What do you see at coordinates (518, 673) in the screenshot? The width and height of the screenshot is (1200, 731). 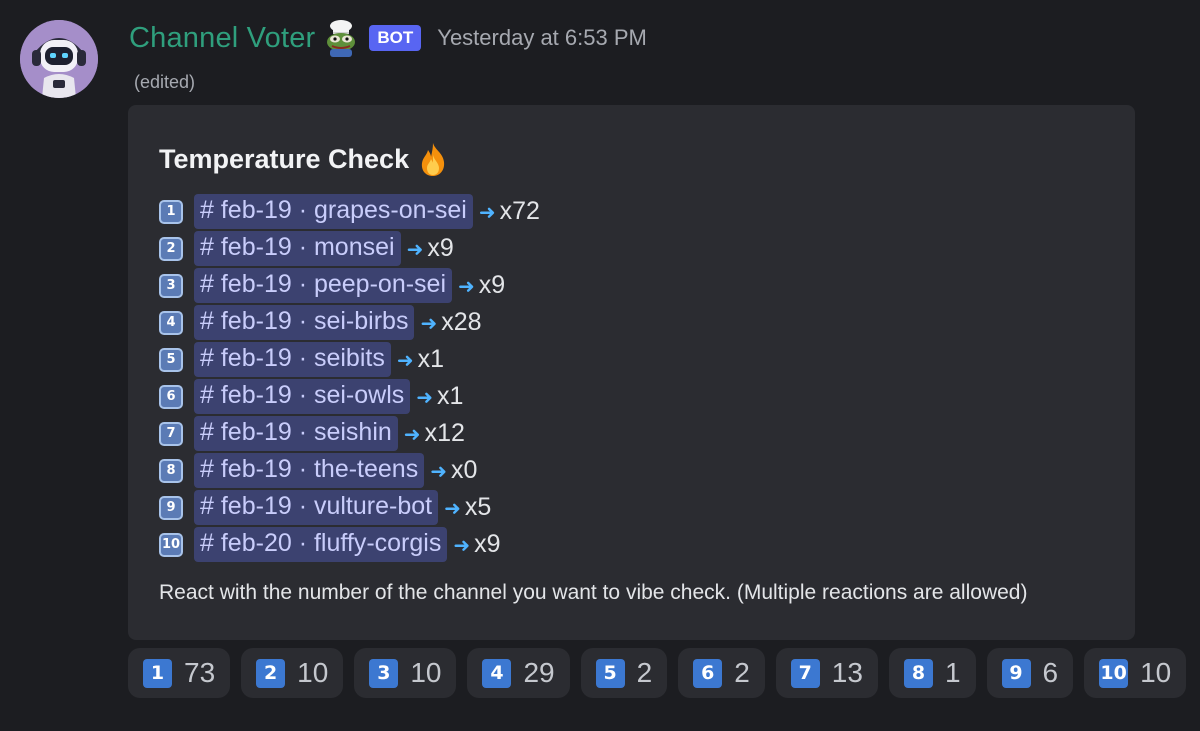 I see `reaction-button: 4 29` at bounding box center [518, 673].